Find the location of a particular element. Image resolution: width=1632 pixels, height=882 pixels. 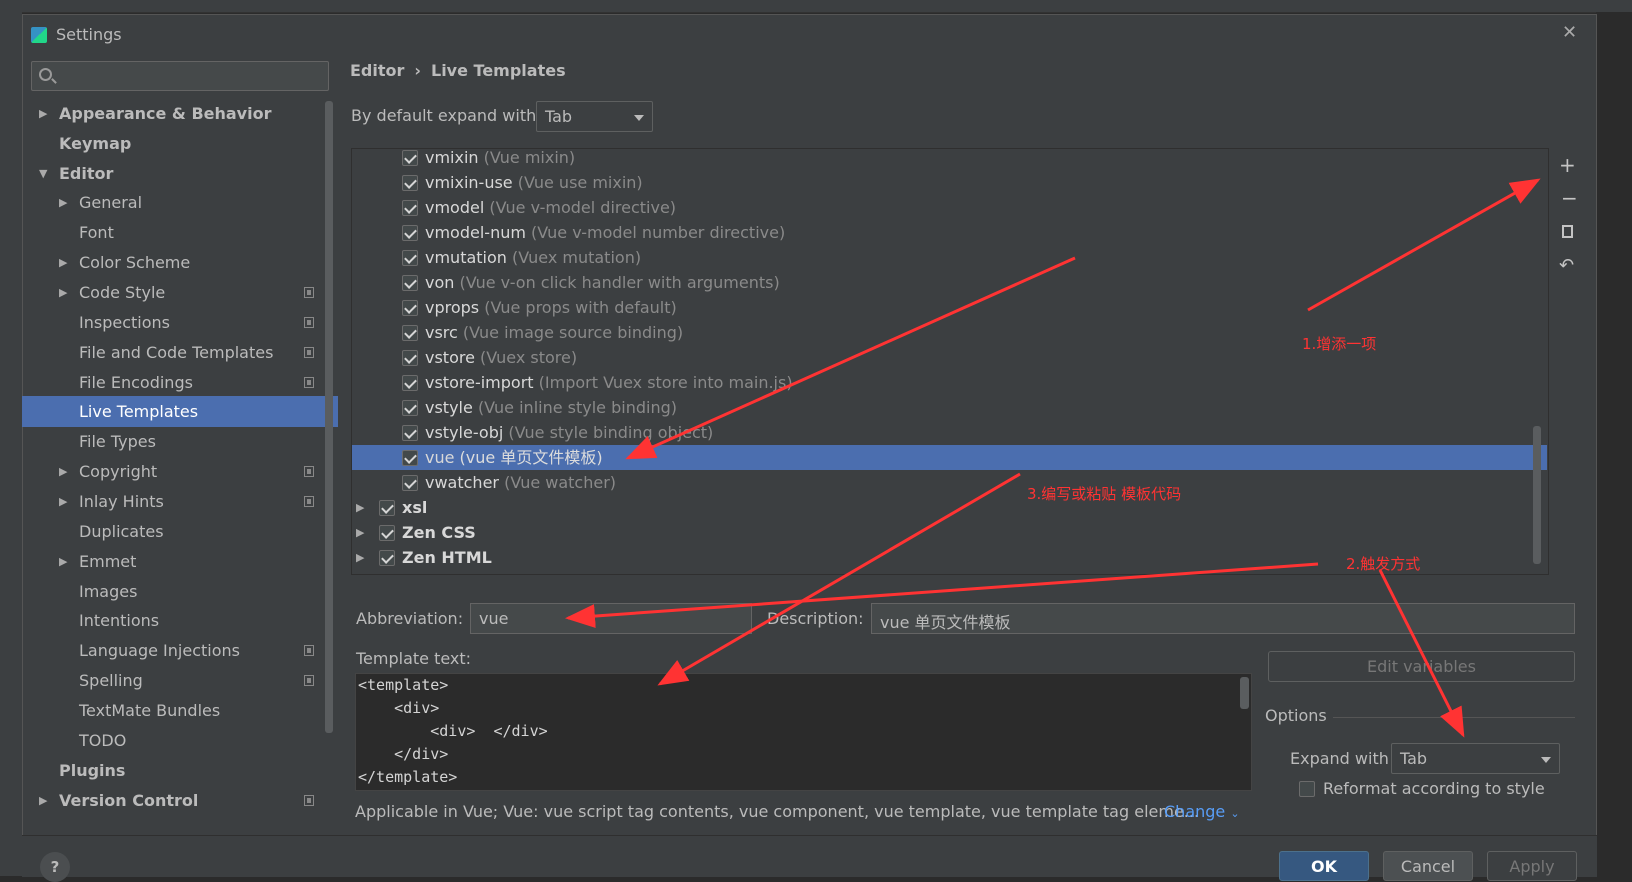

template-row-vmixin: vmixin (Vue mixin) is located at coordinates (950, 159).